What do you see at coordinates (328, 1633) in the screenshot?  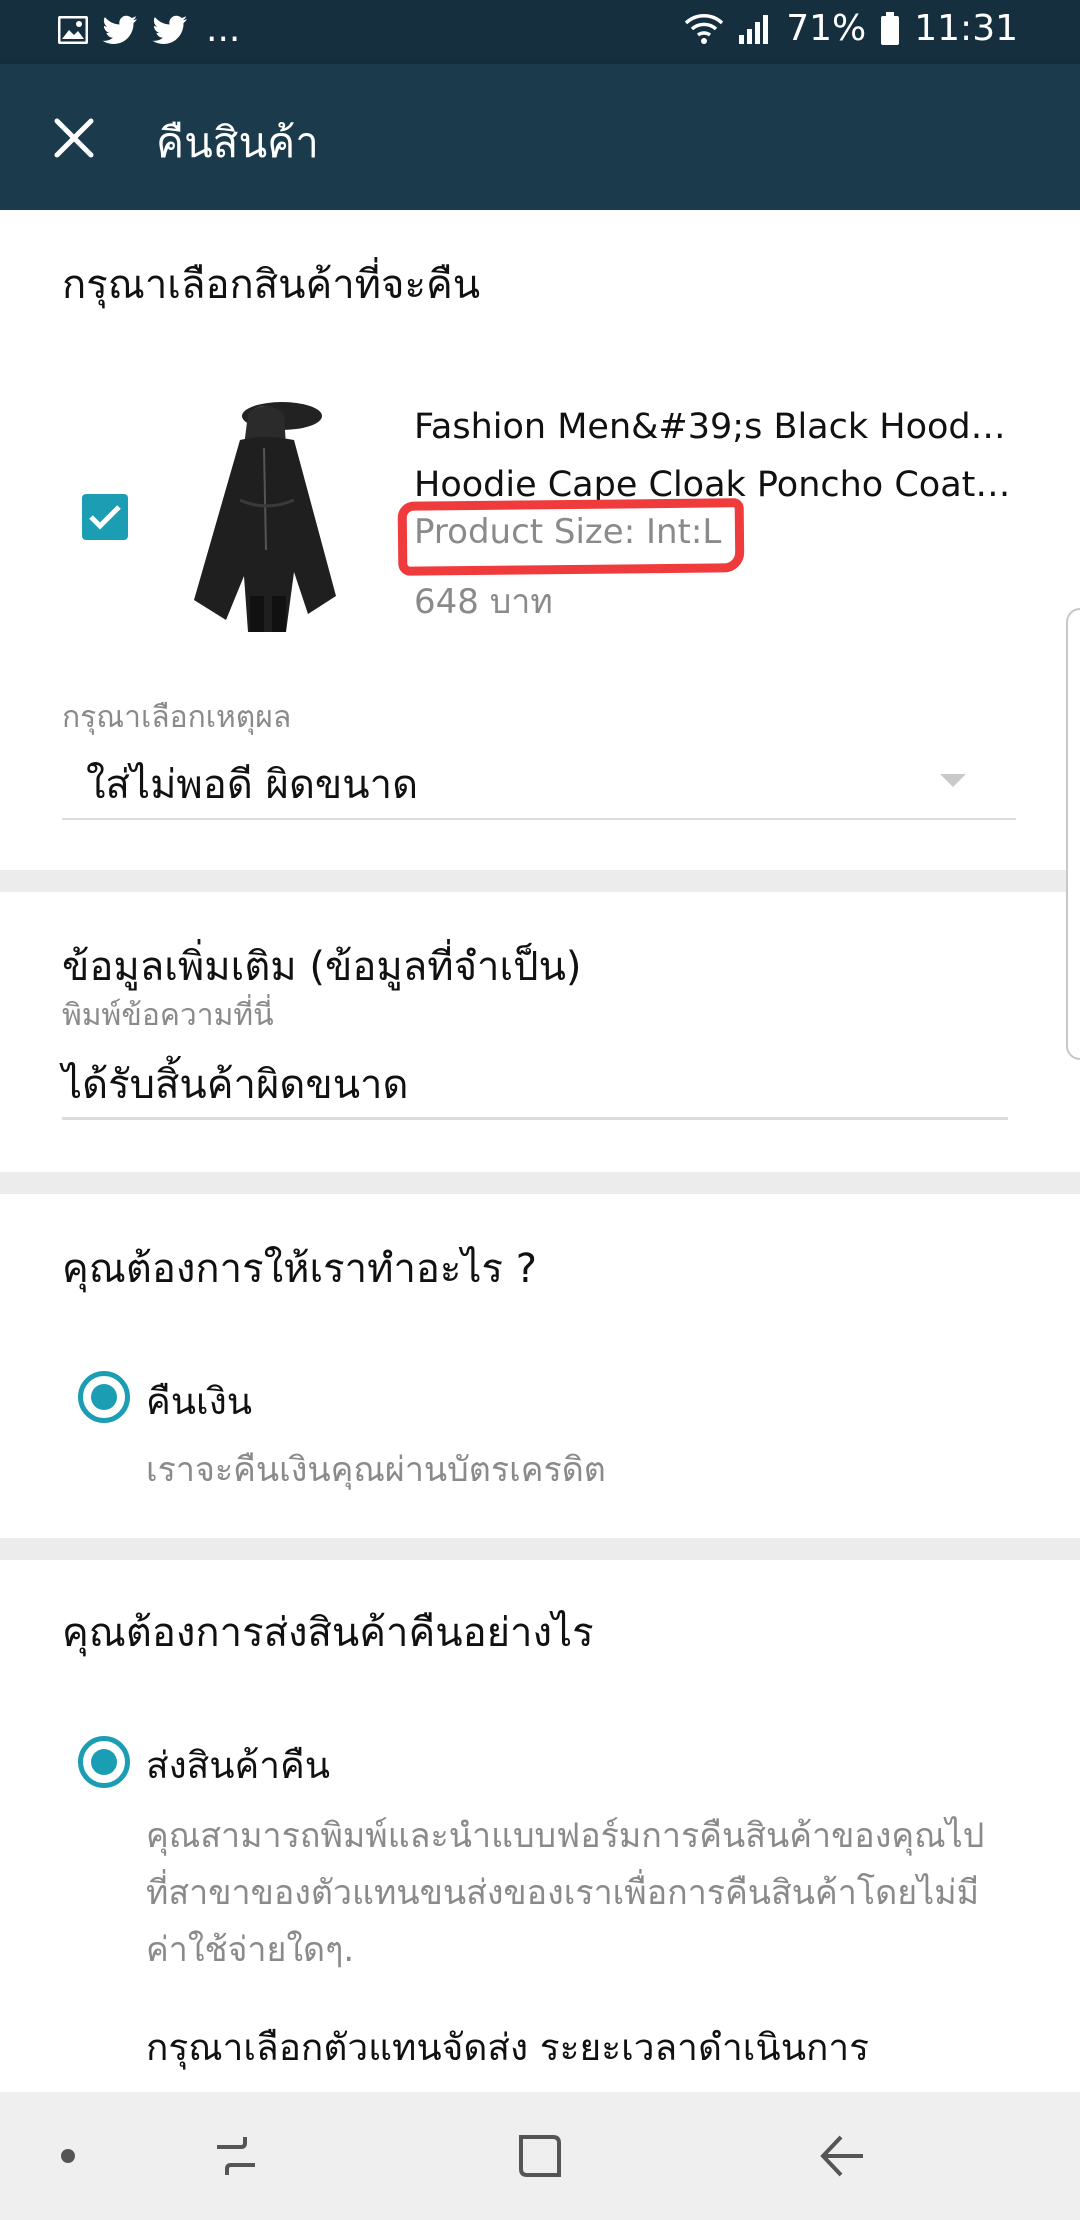 I see `shipping-section-heading: คุณต้องการส่งสินค้าคืนอย่างไร` at bounding box center [328, 1633].